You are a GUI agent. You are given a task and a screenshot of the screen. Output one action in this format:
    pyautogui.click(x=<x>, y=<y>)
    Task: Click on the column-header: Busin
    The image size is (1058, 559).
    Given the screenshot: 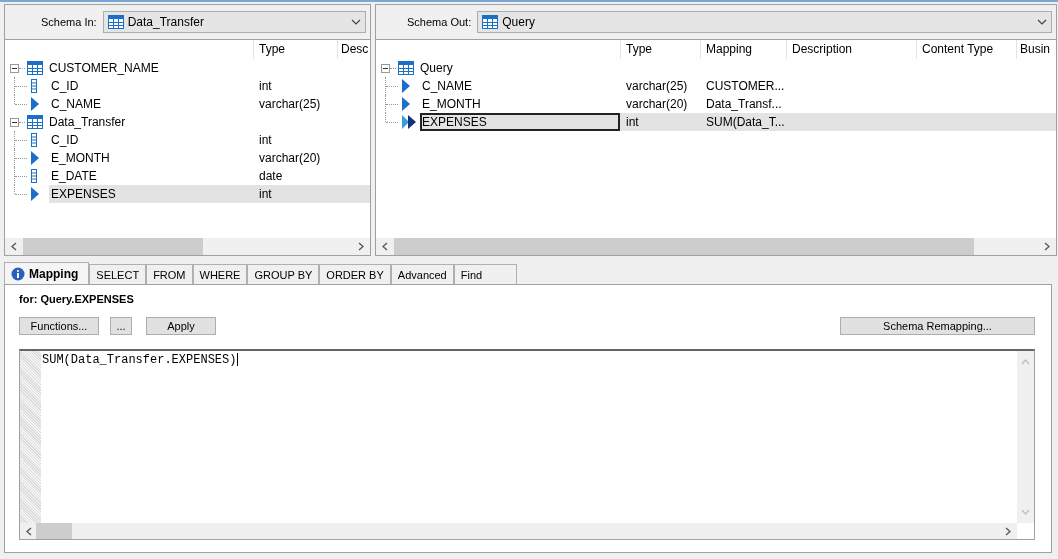 What is the action you would take?
    pyautogui.click(x=1036, y=49)
    